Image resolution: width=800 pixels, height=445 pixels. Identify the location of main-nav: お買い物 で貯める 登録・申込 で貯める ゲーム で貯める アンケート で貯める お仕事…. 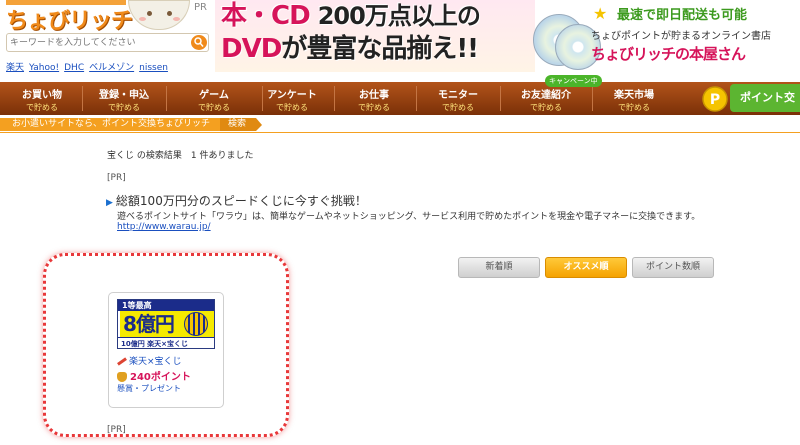
(400, 98).